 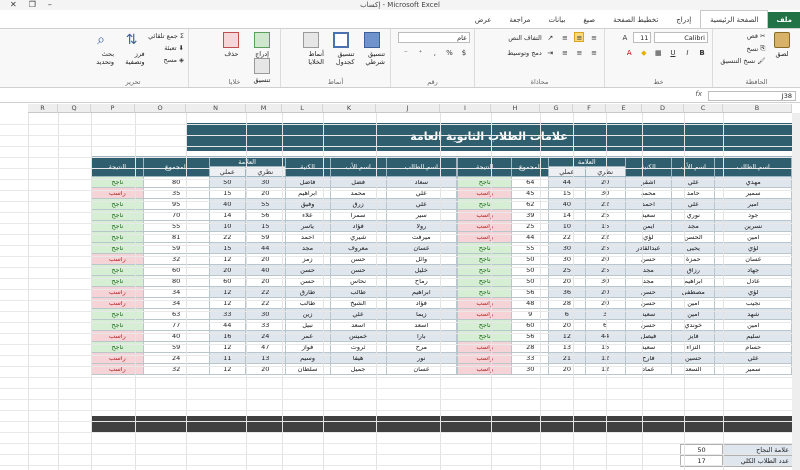 I want to click on font-size-select: 11, so click(x=642, y=37).